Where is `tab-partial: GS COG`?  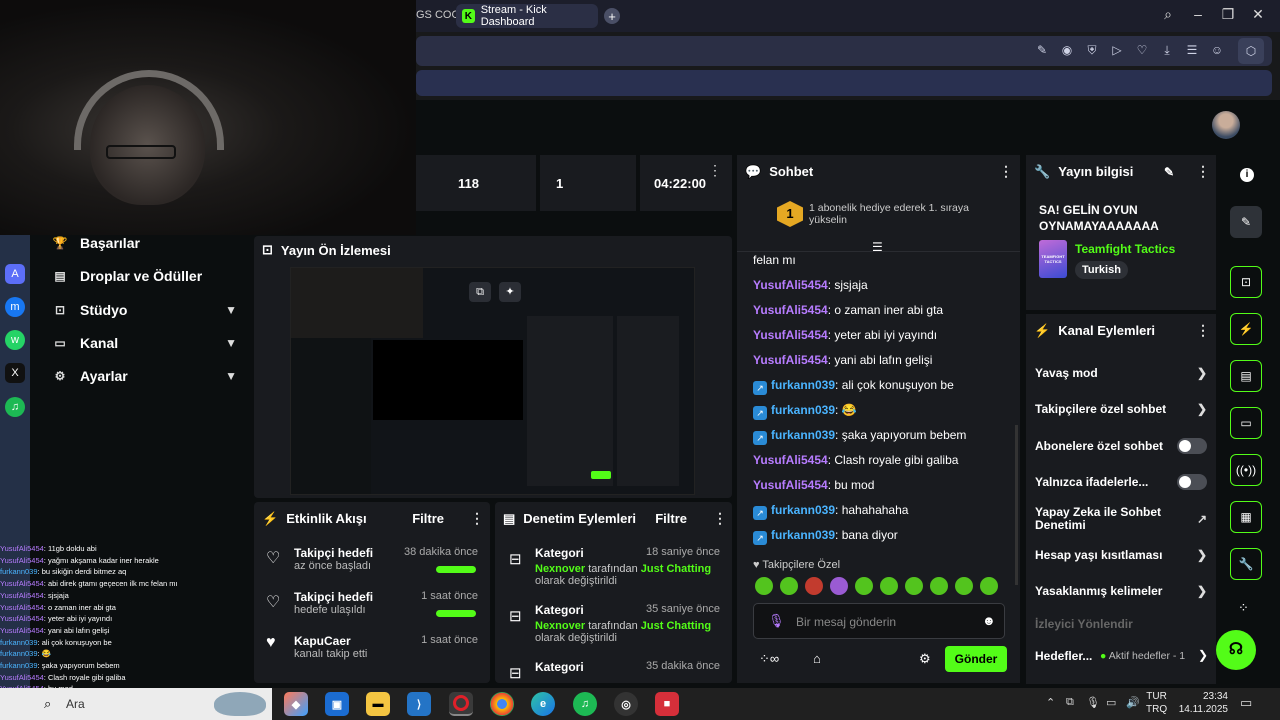
tab-partial: GS COG is located at coordinates (438, 15).